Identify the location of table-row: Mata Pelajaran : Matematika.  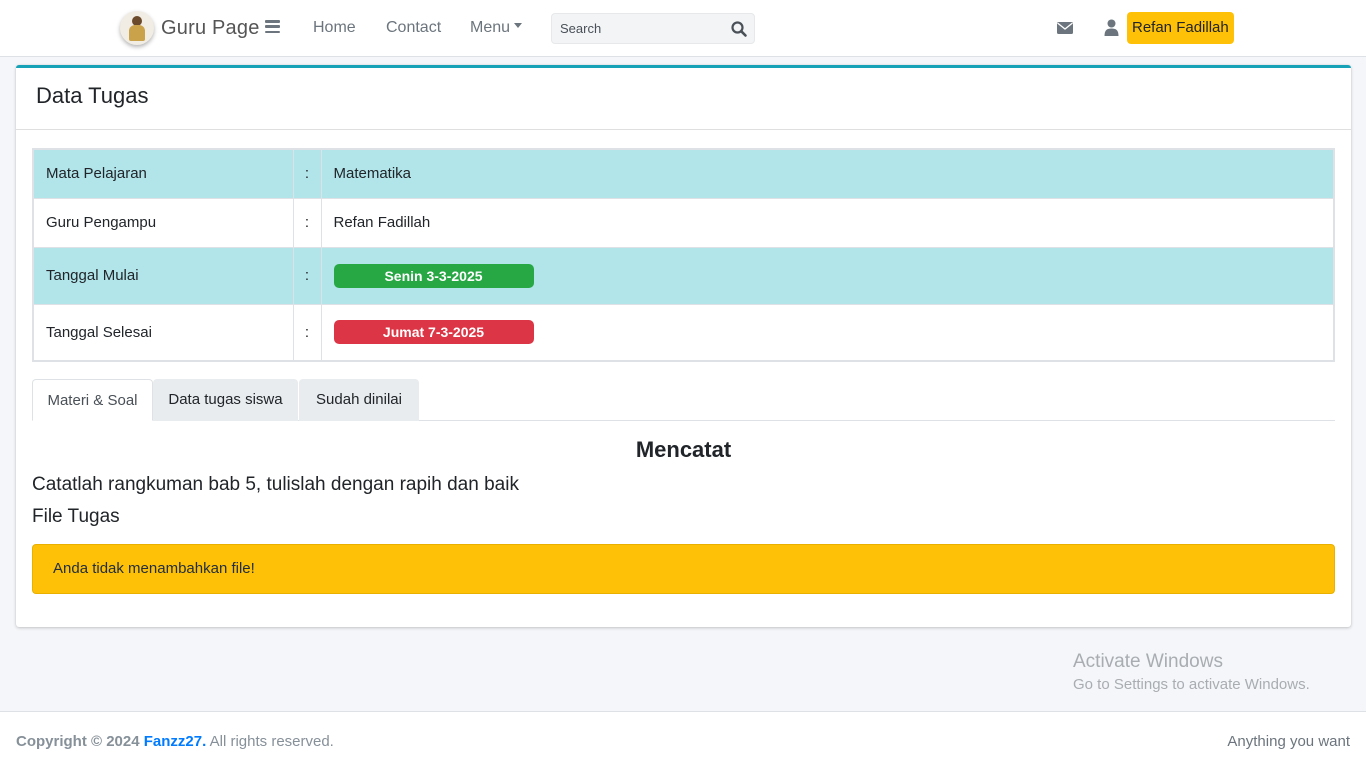
(683, 173).